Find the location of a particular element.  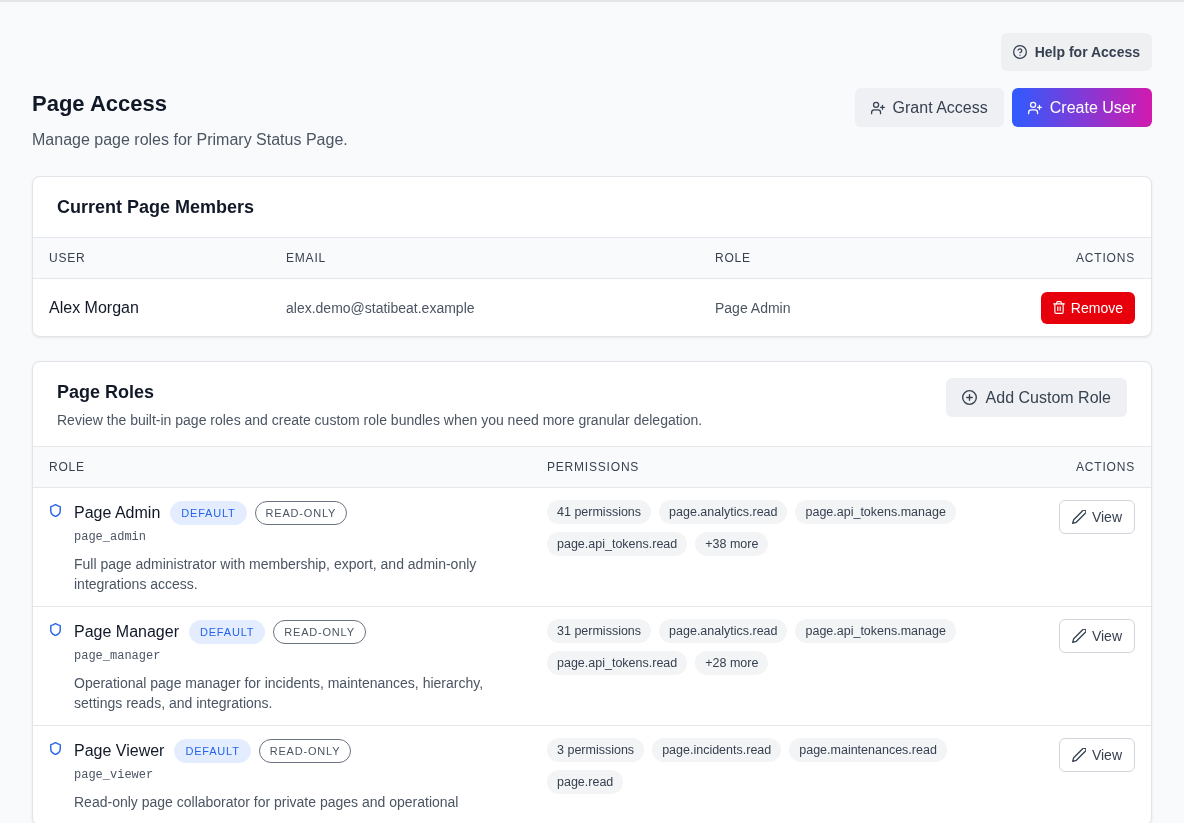

table-cell: Page Admin is located at coordinates (753, 307).